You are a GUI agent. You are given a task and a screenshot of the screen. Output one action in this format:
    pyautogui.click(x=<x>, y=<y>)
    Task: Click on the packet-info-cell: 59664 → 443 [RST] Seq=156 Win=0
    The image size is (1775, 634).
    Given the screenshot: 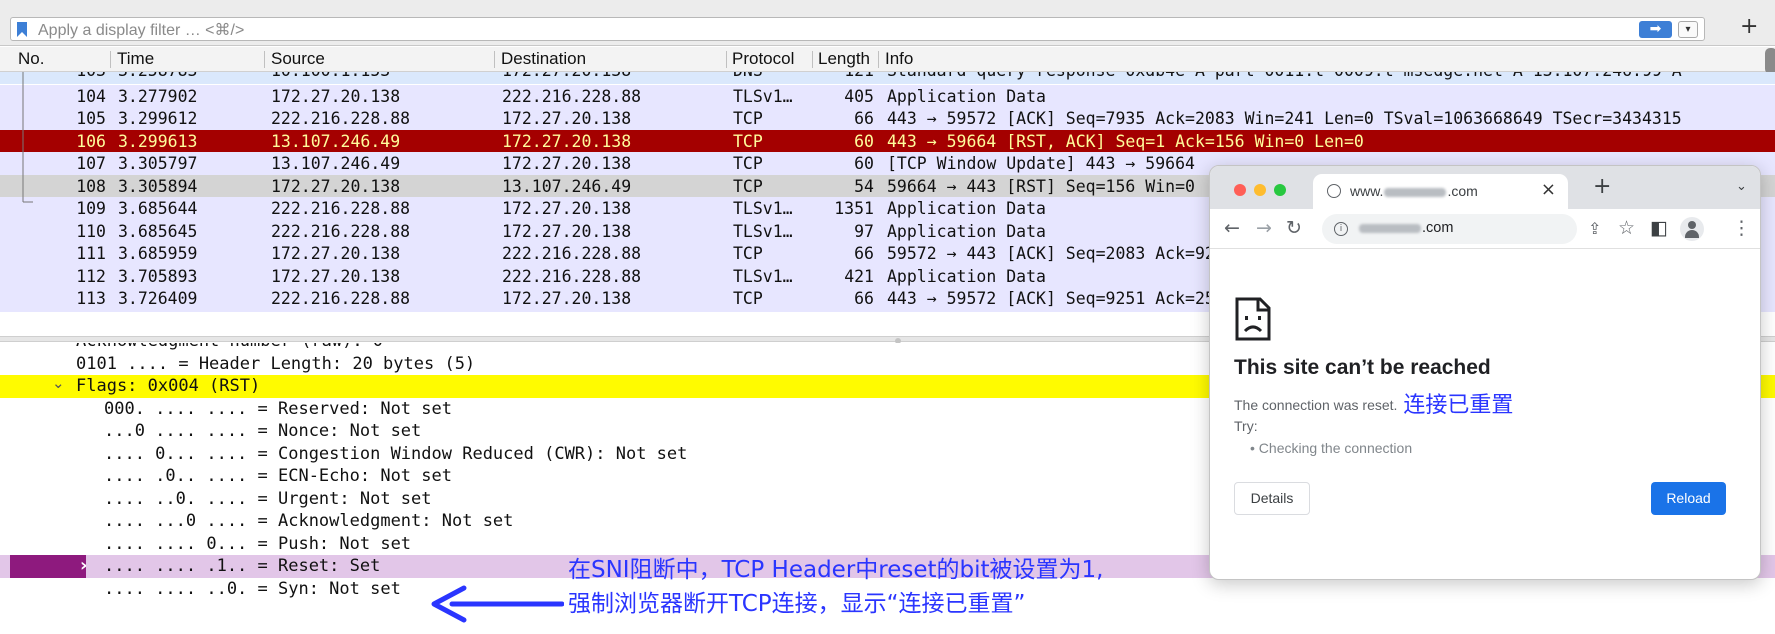 What is the action you would take?
    pyautogui.click(x=1041, y=186)
    